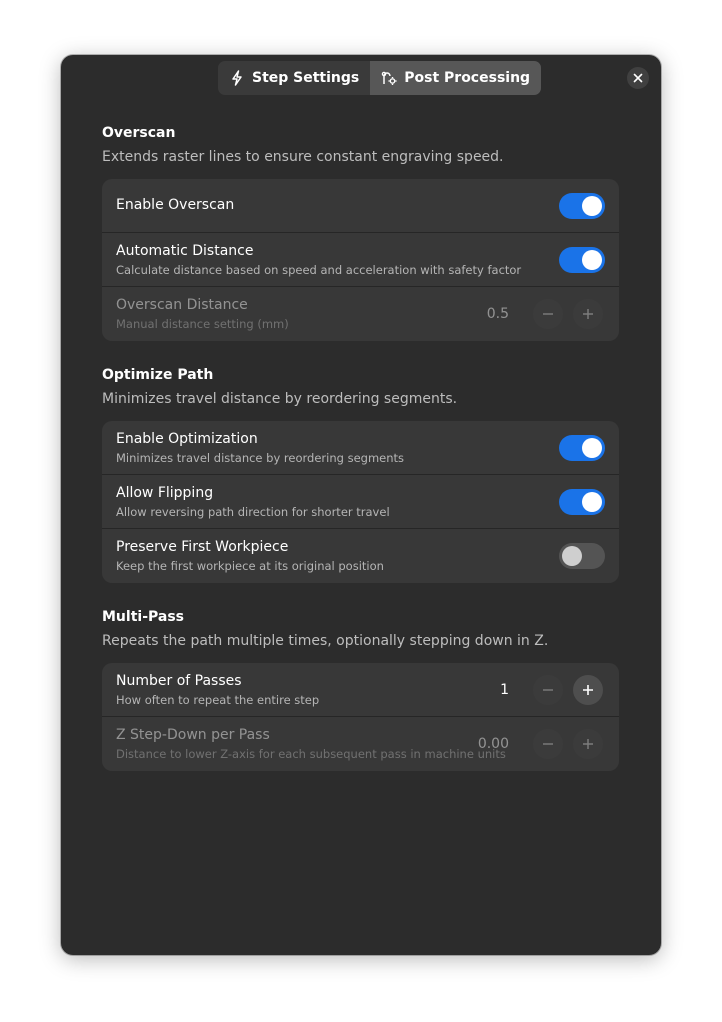 The height and width of the screenshot is (1022, 722). What do you see at coordinates (389, 78) in the screenshot?
I see `path-settings-icon` at bounding box center [389, 78].